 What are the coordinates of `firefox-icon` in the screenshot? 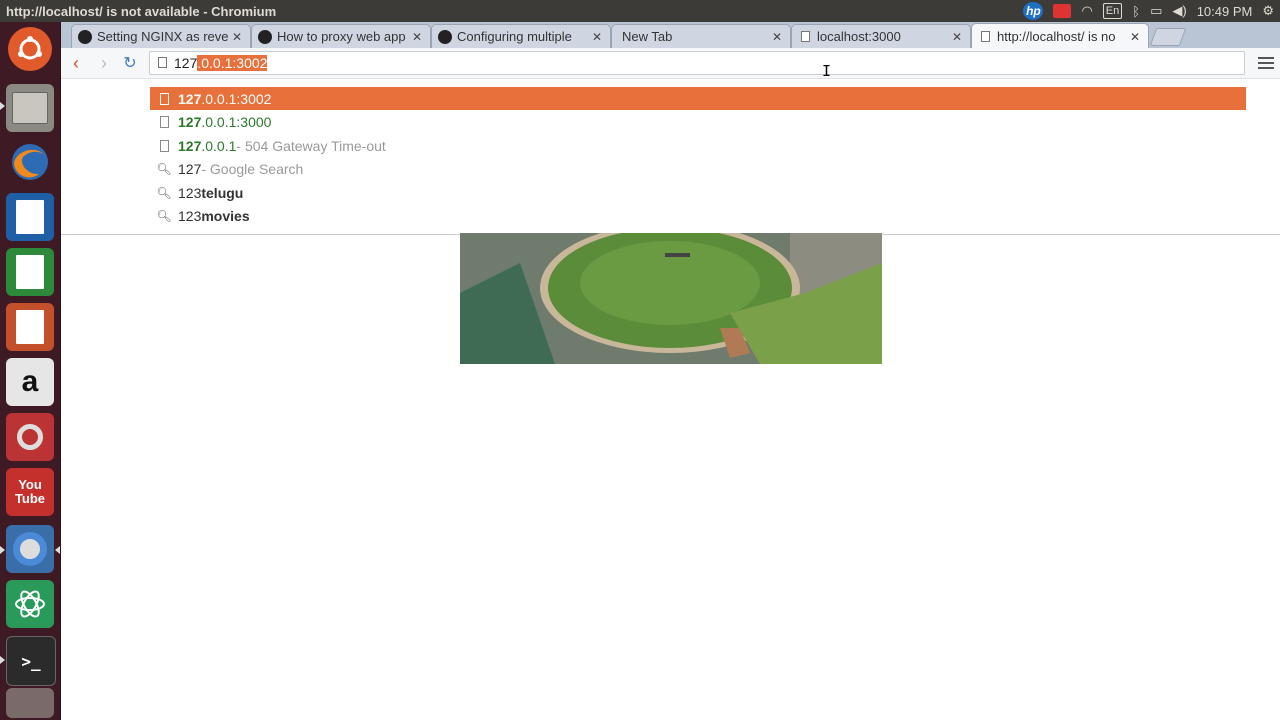 It's located at (30, 162).